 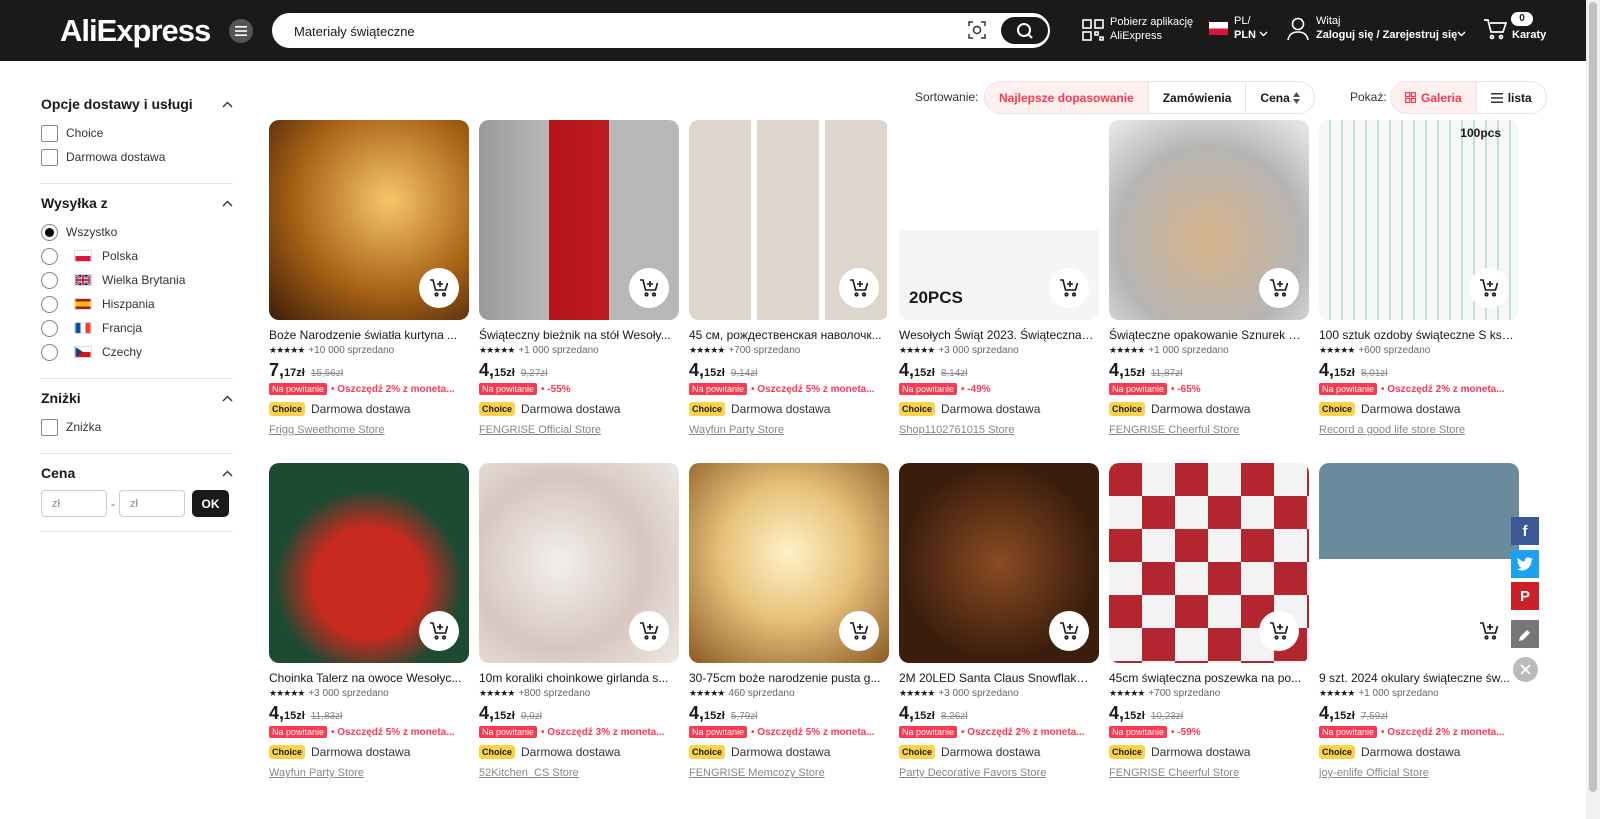 What do you see at coordinates (1024, 30) in the screenshot?
I see `search-button` at bounding box center [1024, 30].